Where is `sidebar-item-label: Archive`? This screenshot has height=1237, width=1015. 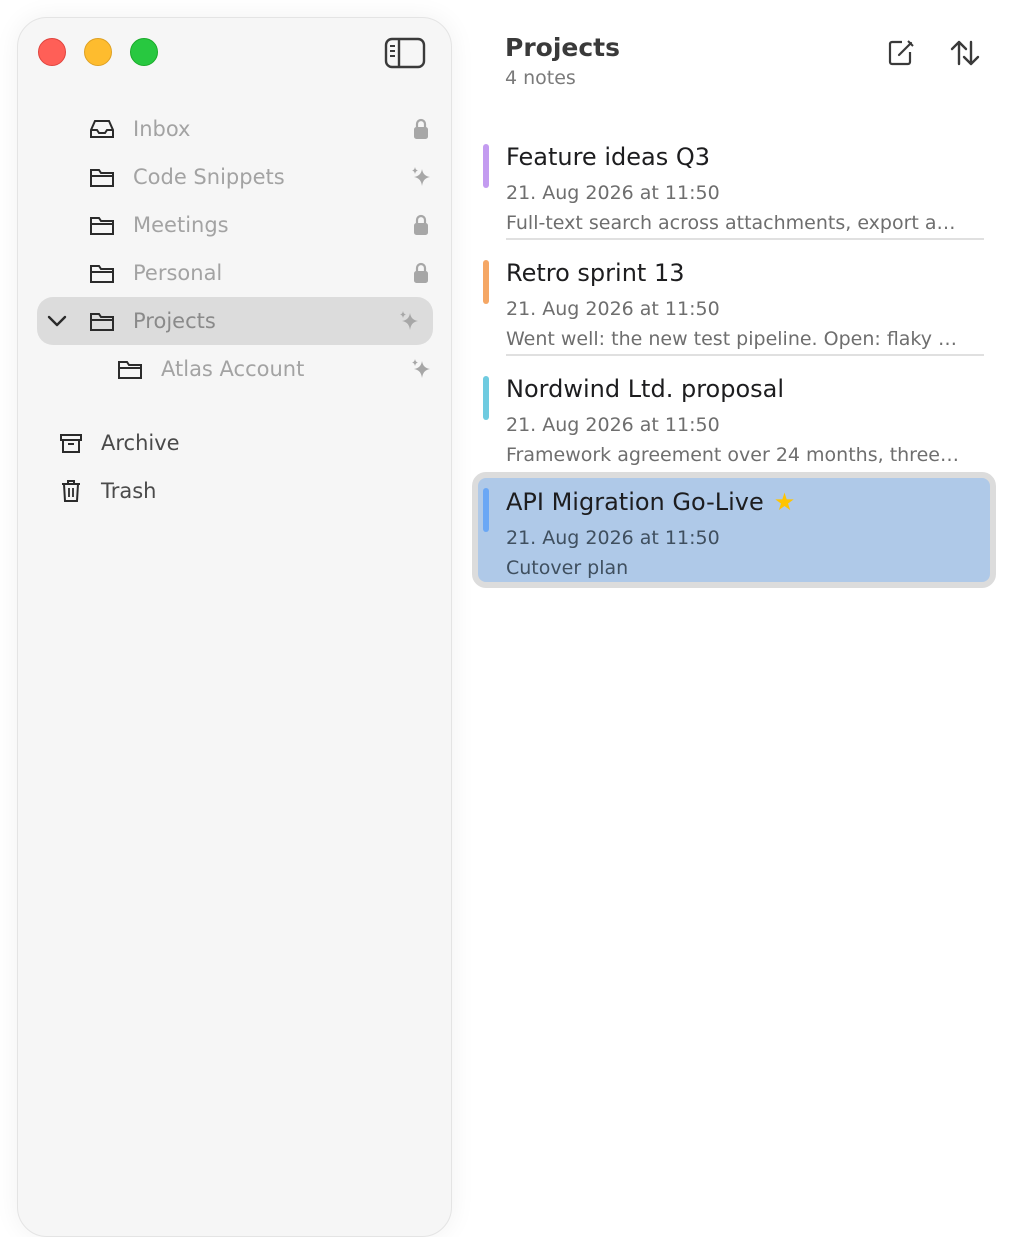
sidebar-item-label: Archive is located at coordinates (140, 443).